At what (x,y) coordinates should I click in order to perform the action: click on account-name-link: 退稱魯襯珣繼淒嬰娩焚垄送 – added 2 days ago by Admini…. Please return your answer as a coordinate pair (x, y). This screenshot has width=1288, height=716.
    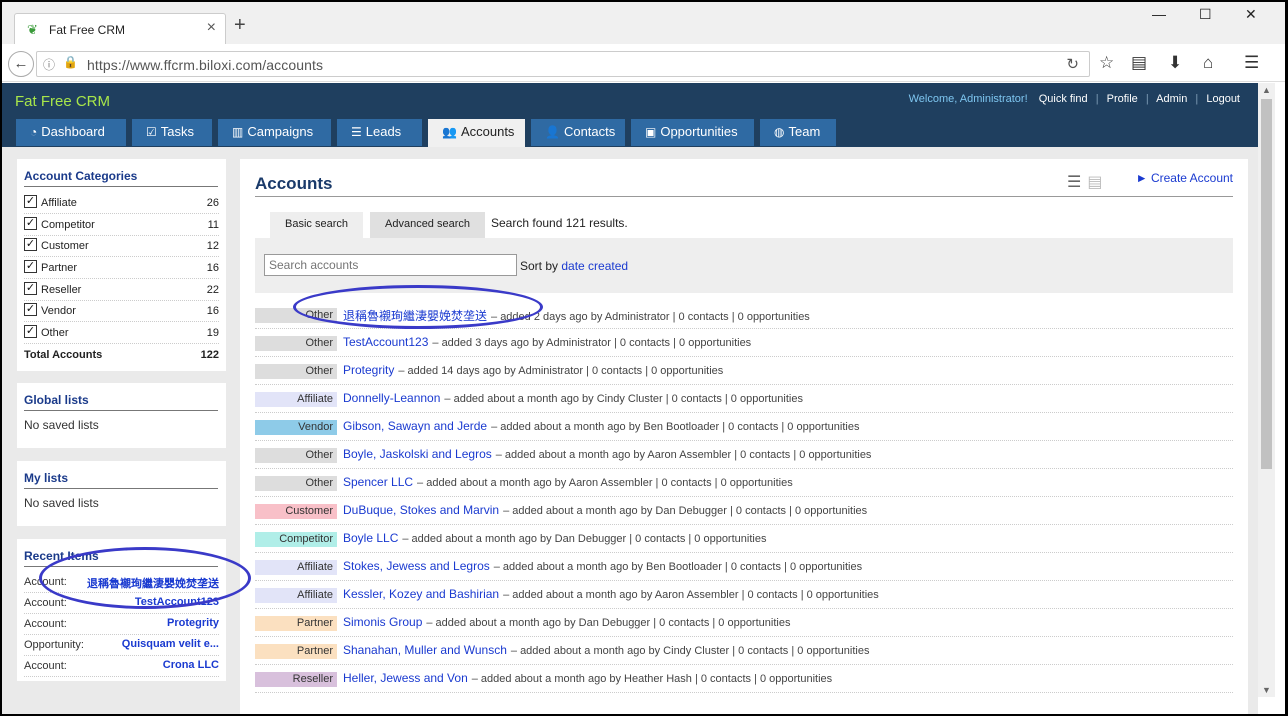
    Looking at the image, I should click on (576, 315).